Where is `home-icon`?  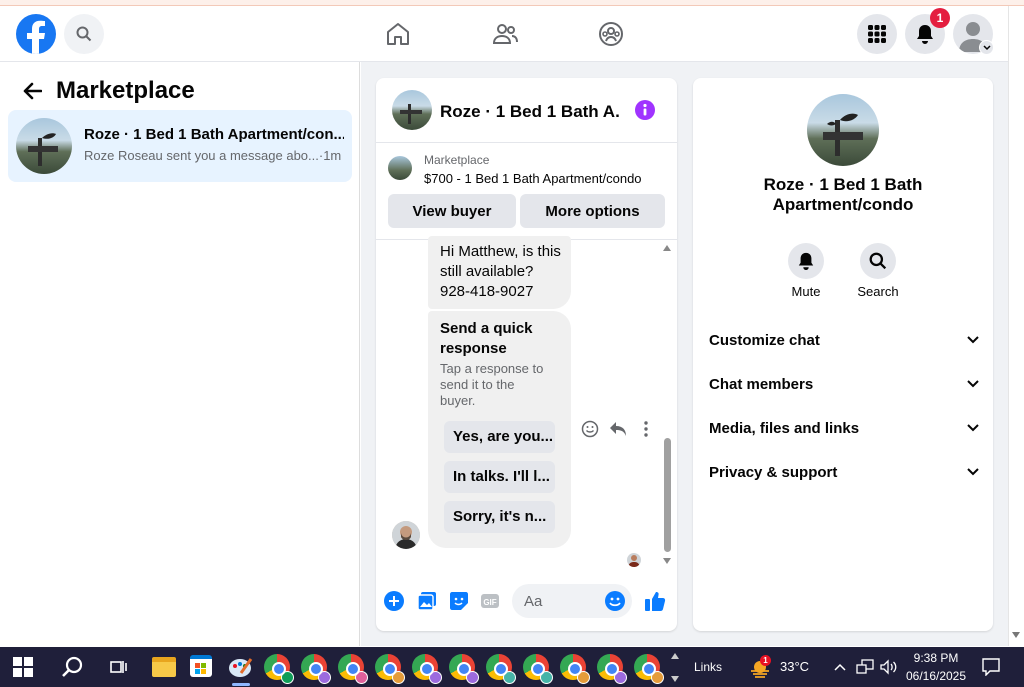 home-icon is located at coordinates (398, 34).